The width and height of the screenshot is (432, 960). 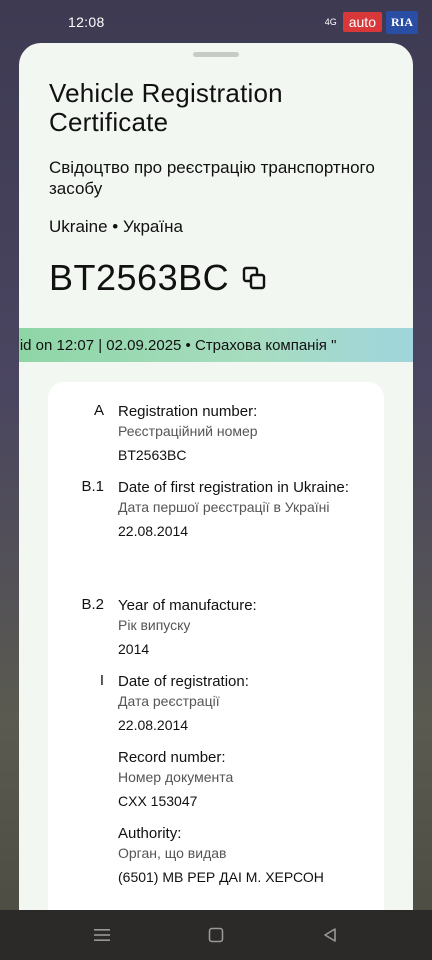 I want to click on field-code: I, so click(x=101, y=680).